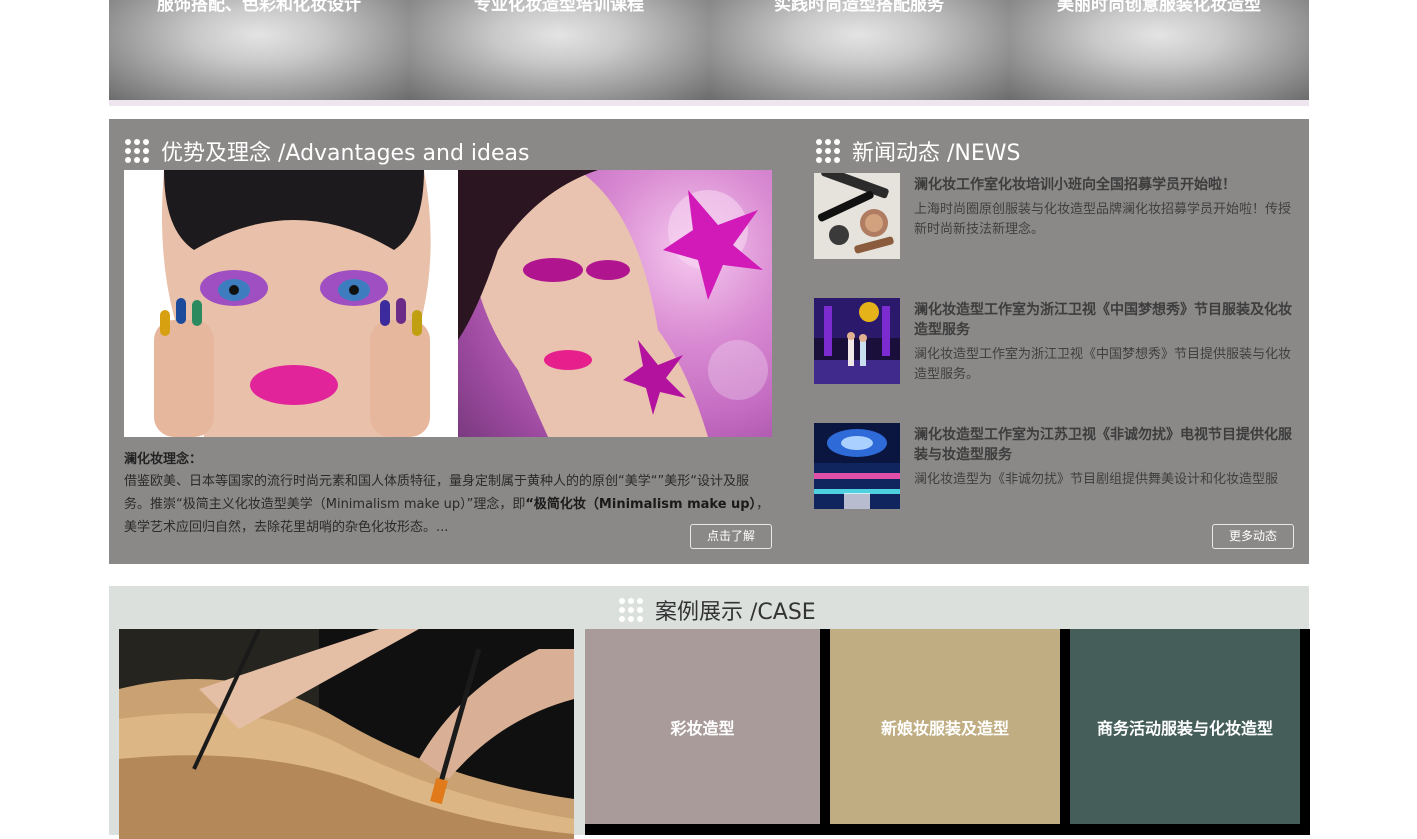 Image resolution: width=1417 pixels, height=839 pixels. What do you see at coordinates (559, 7) in the screenshot?
I see `banner-caption: 专业化妆造型培训课程` at bounding box center [559, 7].